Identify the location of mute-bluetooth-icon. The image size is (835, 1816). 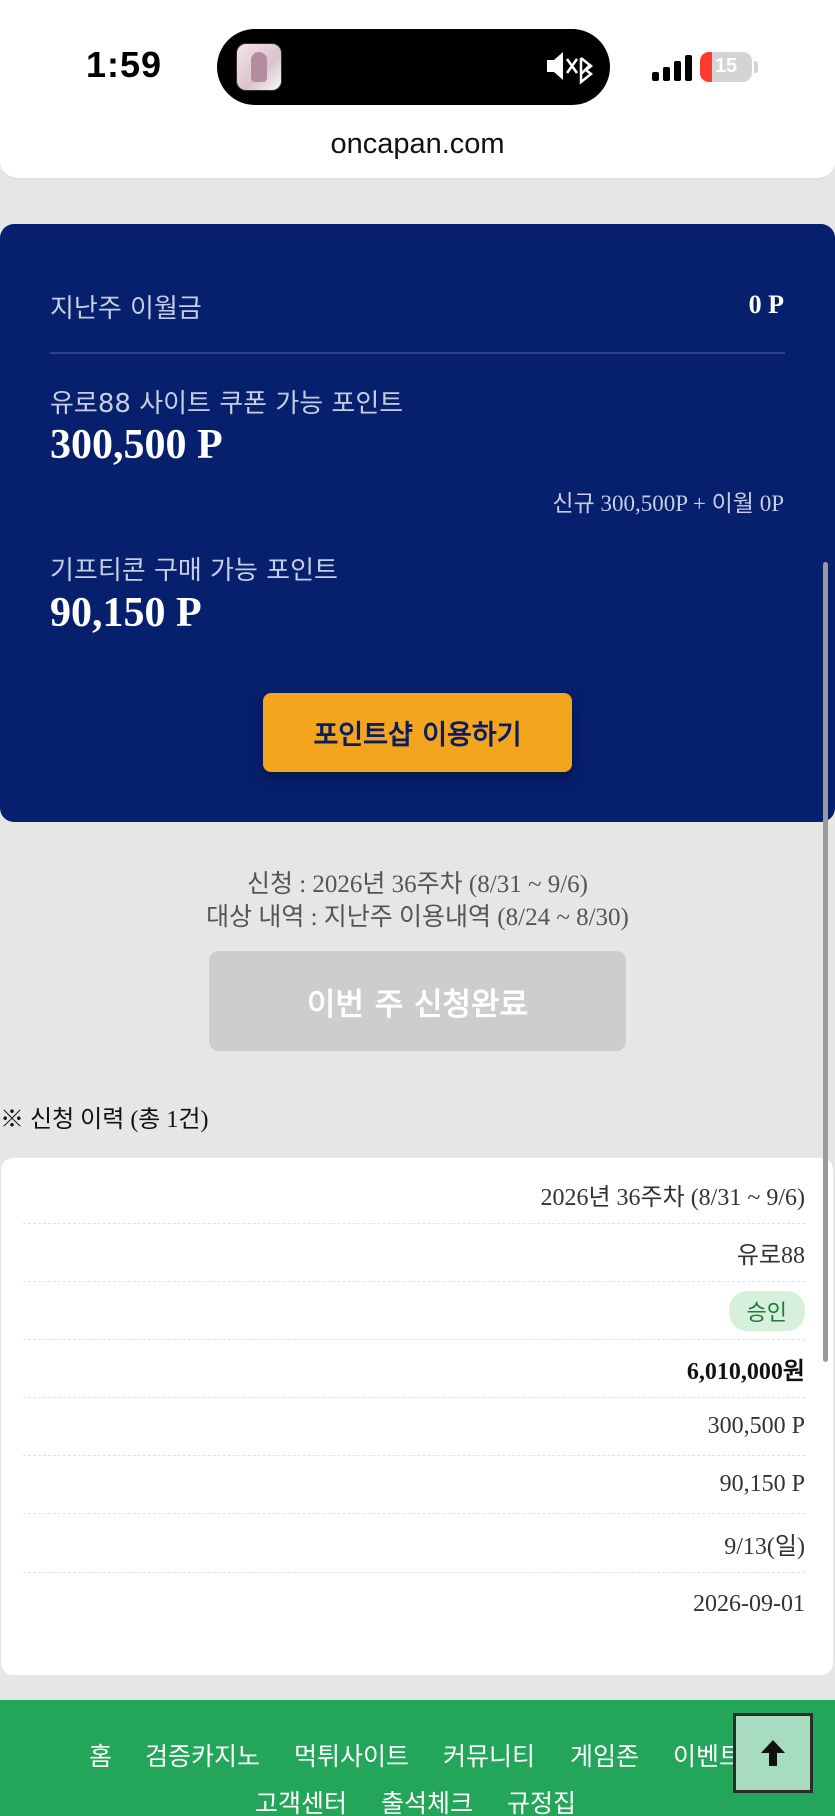
(570, 66).